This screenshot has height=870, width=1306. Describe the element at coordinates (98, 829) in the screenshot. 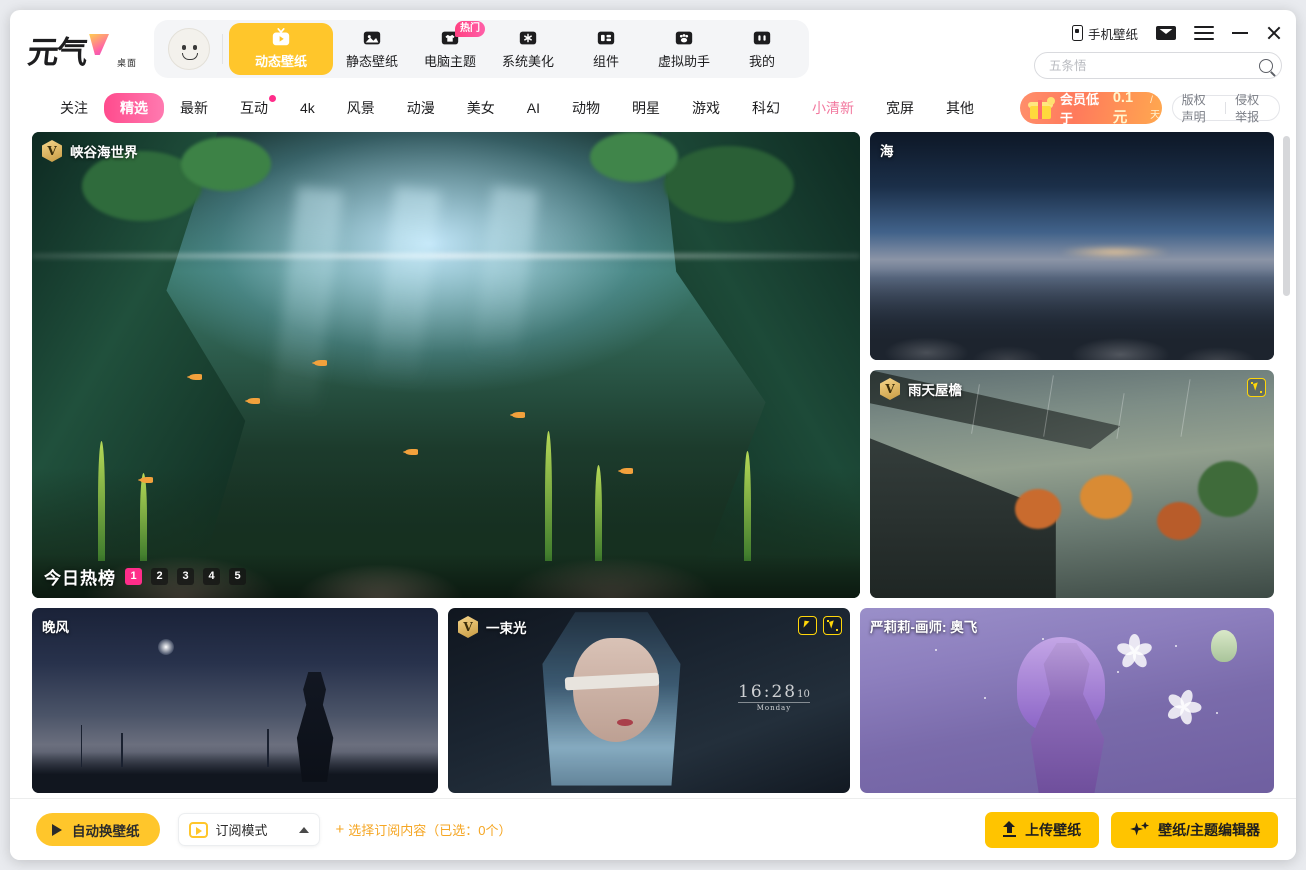

I see `auto-change-wallpaper-button: 自动换壁纸` at that location.